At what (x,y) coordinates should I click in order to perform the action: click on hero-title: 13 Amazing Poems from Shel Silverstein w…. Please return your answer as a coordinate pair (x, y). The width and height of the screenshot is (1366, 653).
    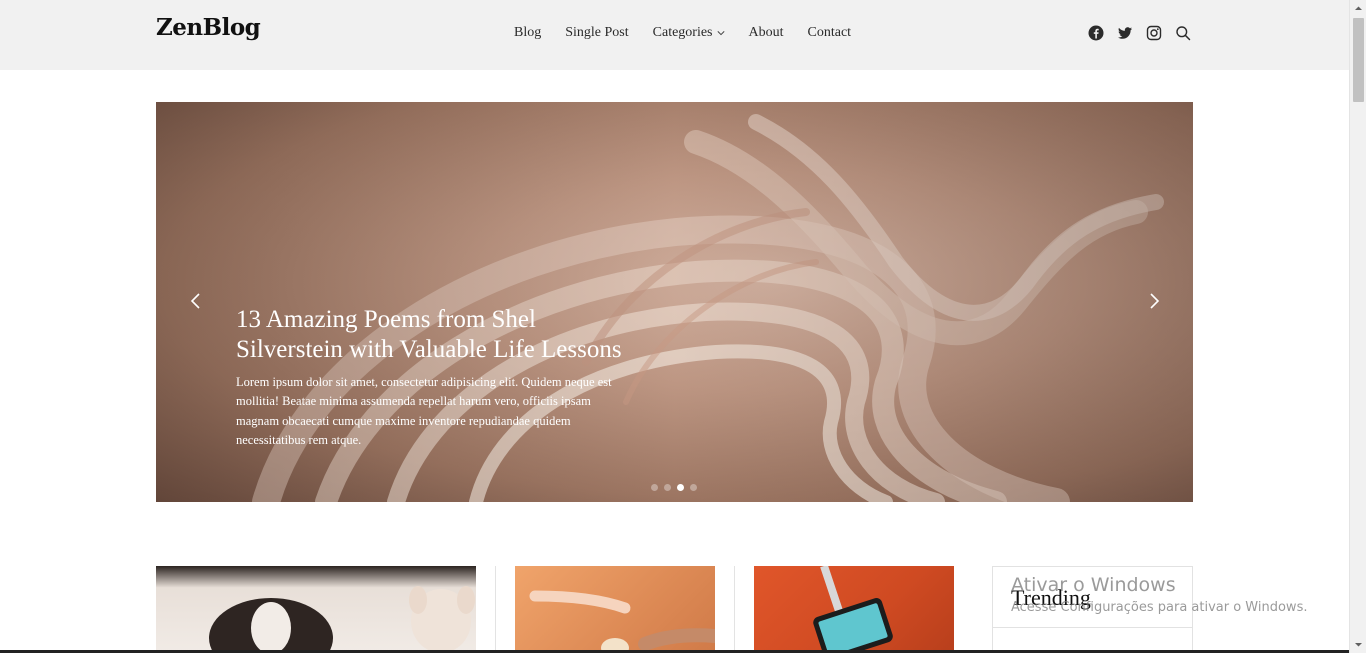
    Looking at the image, I should click on (436, 335).